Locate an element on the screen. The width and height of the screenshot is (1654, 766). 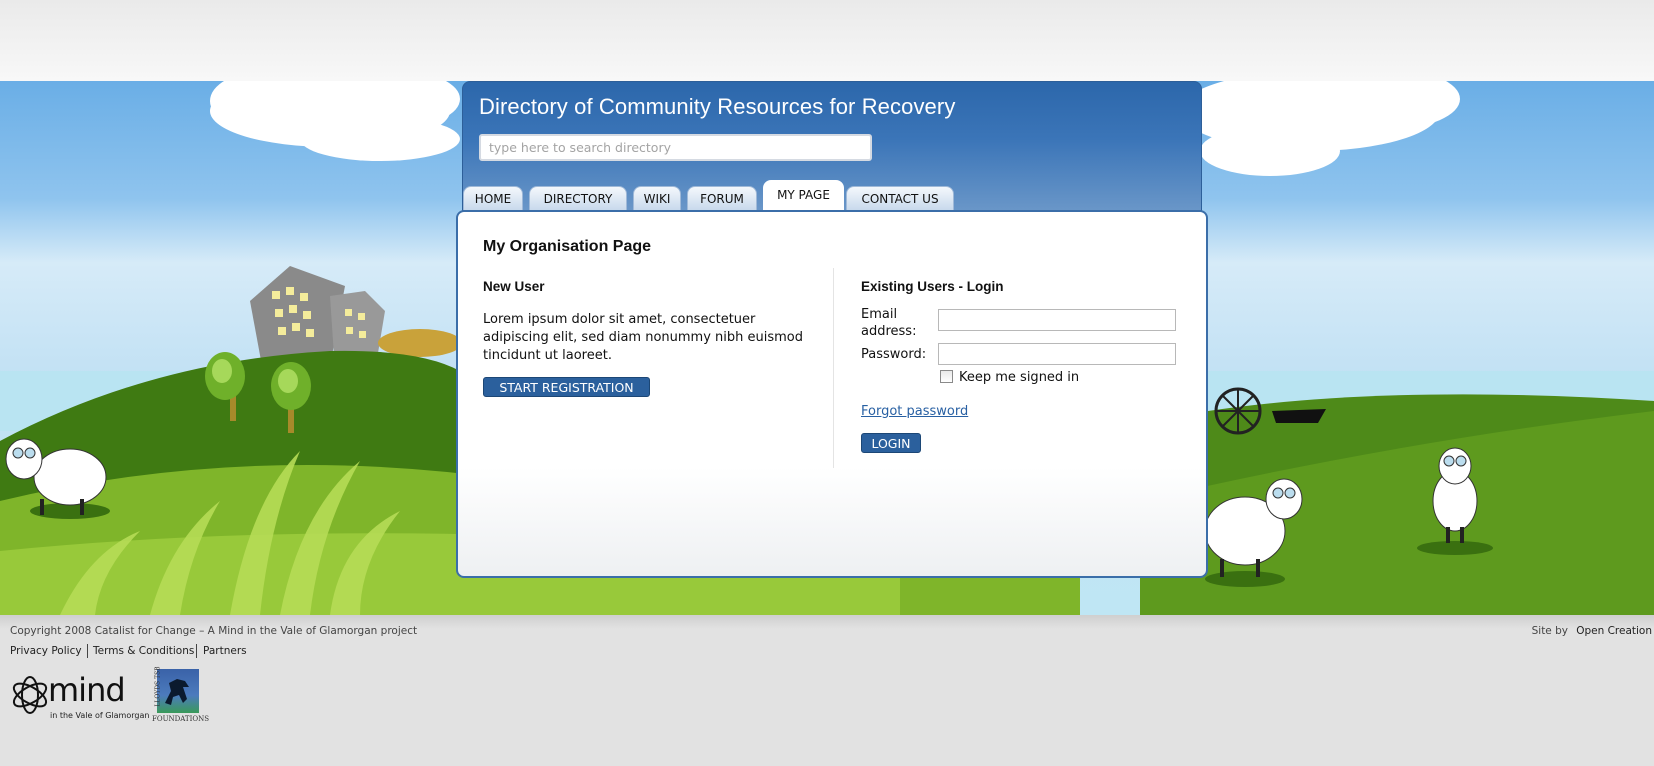
tab-my-page: MY PAGE is located at coordinates (803, 195).